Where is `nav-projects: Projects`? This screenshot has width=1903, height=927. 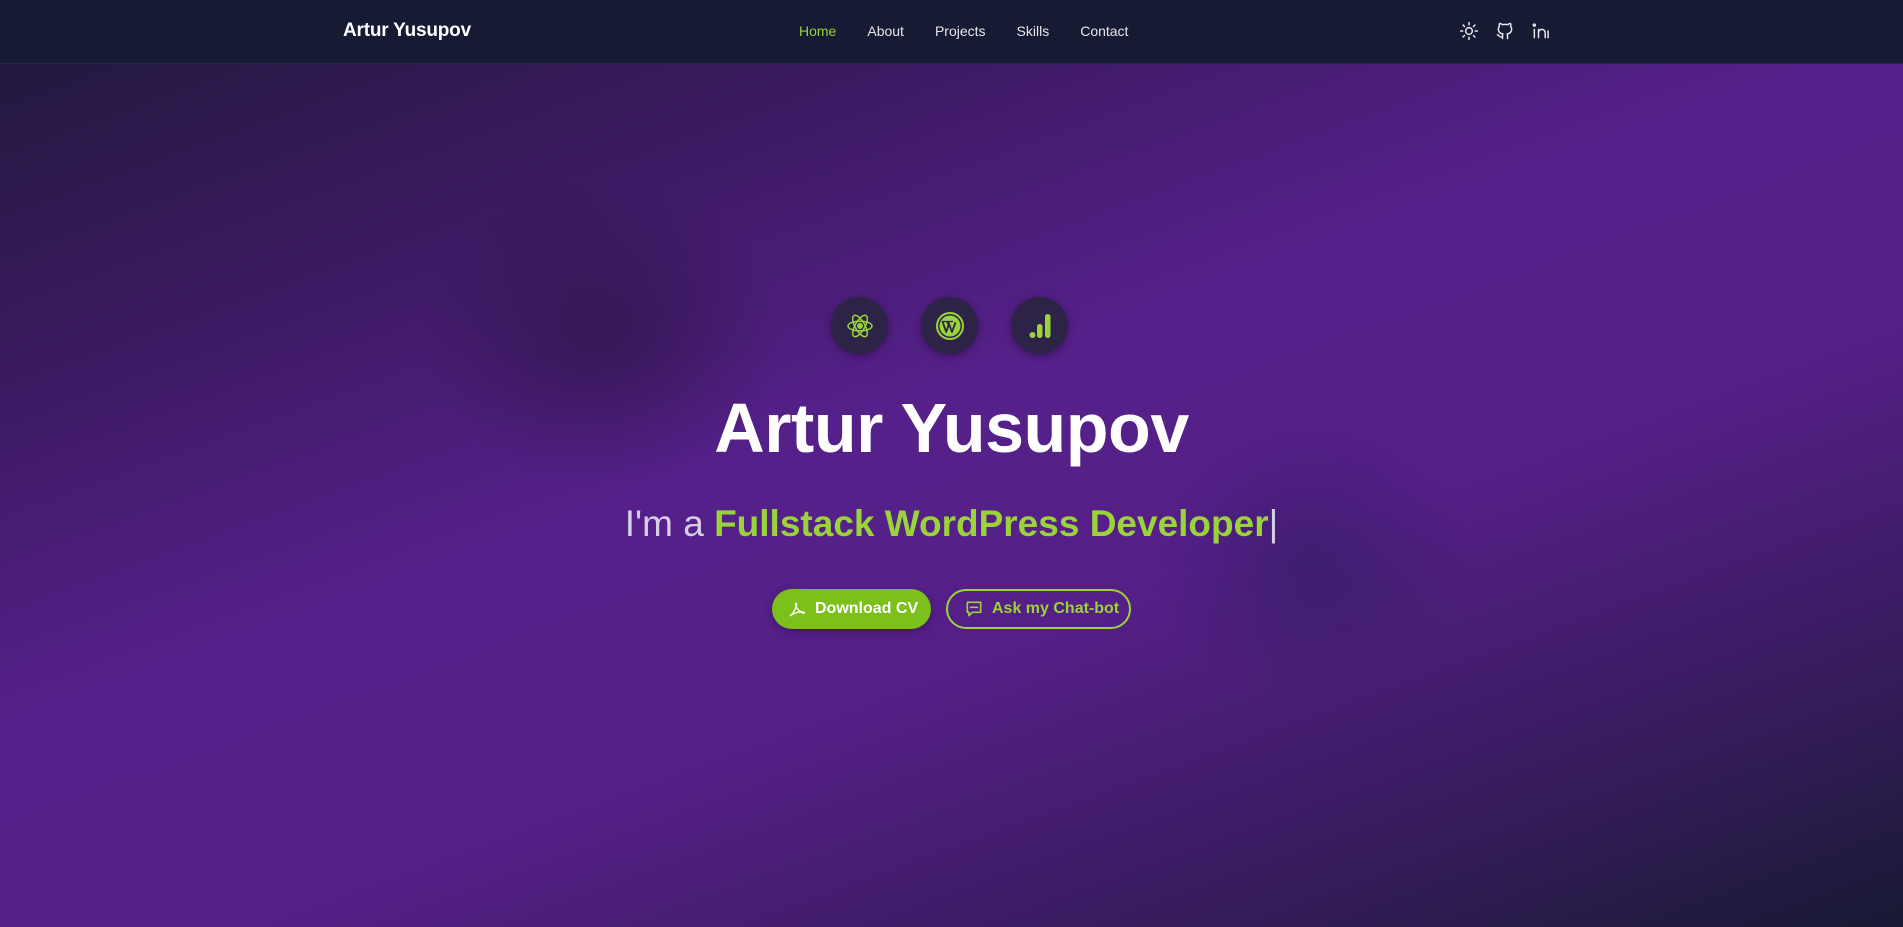 nav-projects: Projects is located at coordinates (960, 31).